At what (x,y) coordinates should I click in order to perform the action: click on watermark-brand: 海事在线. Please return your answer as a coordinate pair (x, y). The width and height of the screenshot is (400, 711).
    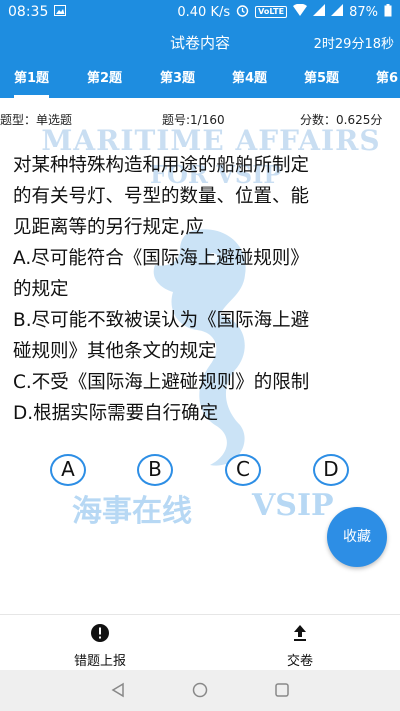
    Looking at the image, I should click on (132, 511).